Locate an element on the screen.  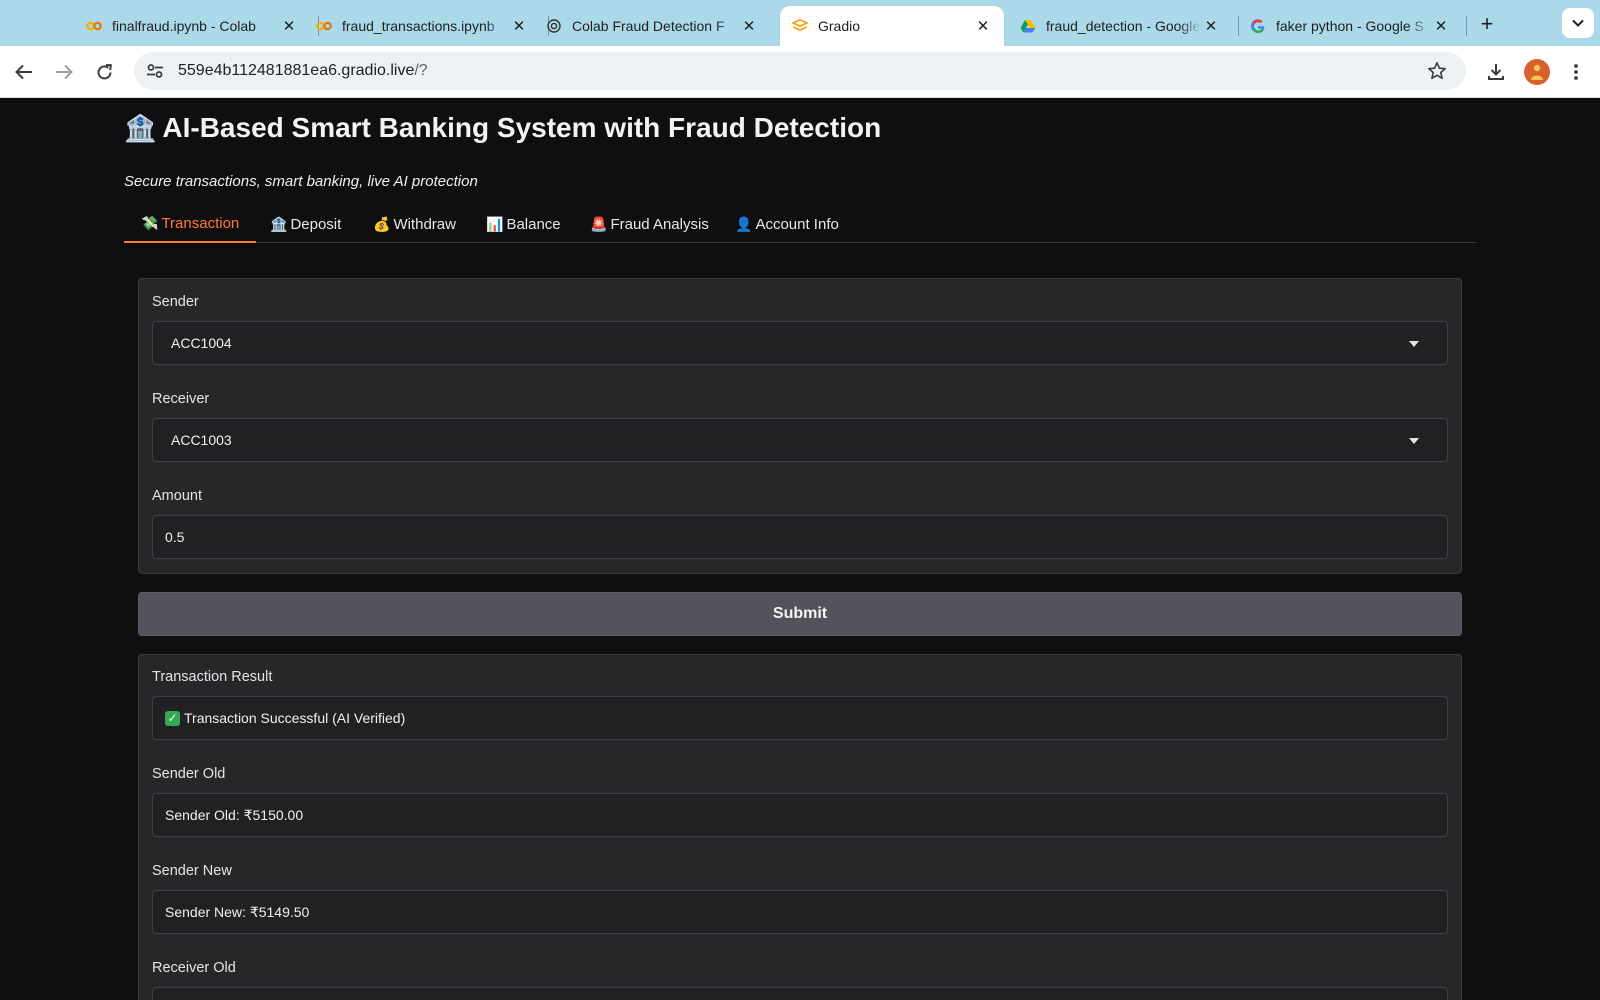
tab-label: Account Info is located at coordinates (797, 224).